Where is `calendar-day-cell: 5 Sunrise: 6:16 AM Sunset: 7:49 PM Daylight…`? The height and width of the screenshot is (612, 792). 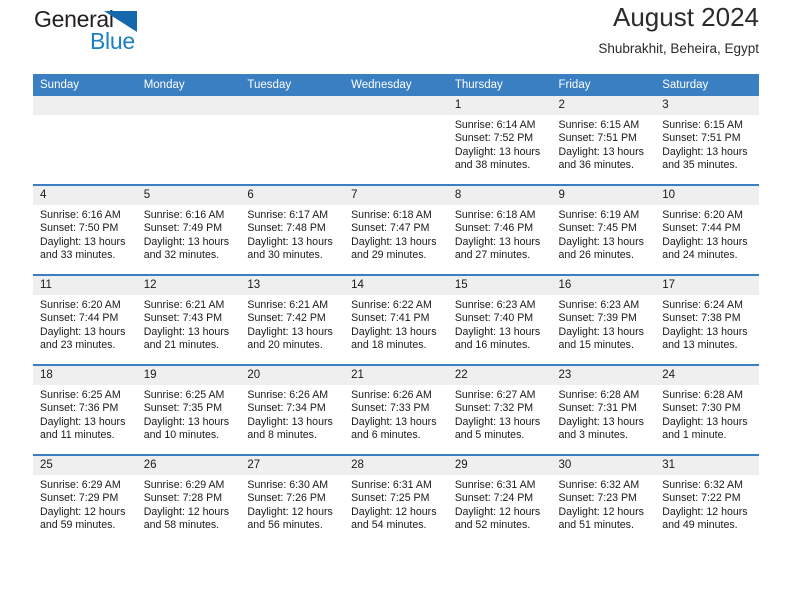 calendar-day-cell: 5 Sunrise: 6:16 AM Sunset: 7:49 PM Daylight… is located at coordinates (188, 229).